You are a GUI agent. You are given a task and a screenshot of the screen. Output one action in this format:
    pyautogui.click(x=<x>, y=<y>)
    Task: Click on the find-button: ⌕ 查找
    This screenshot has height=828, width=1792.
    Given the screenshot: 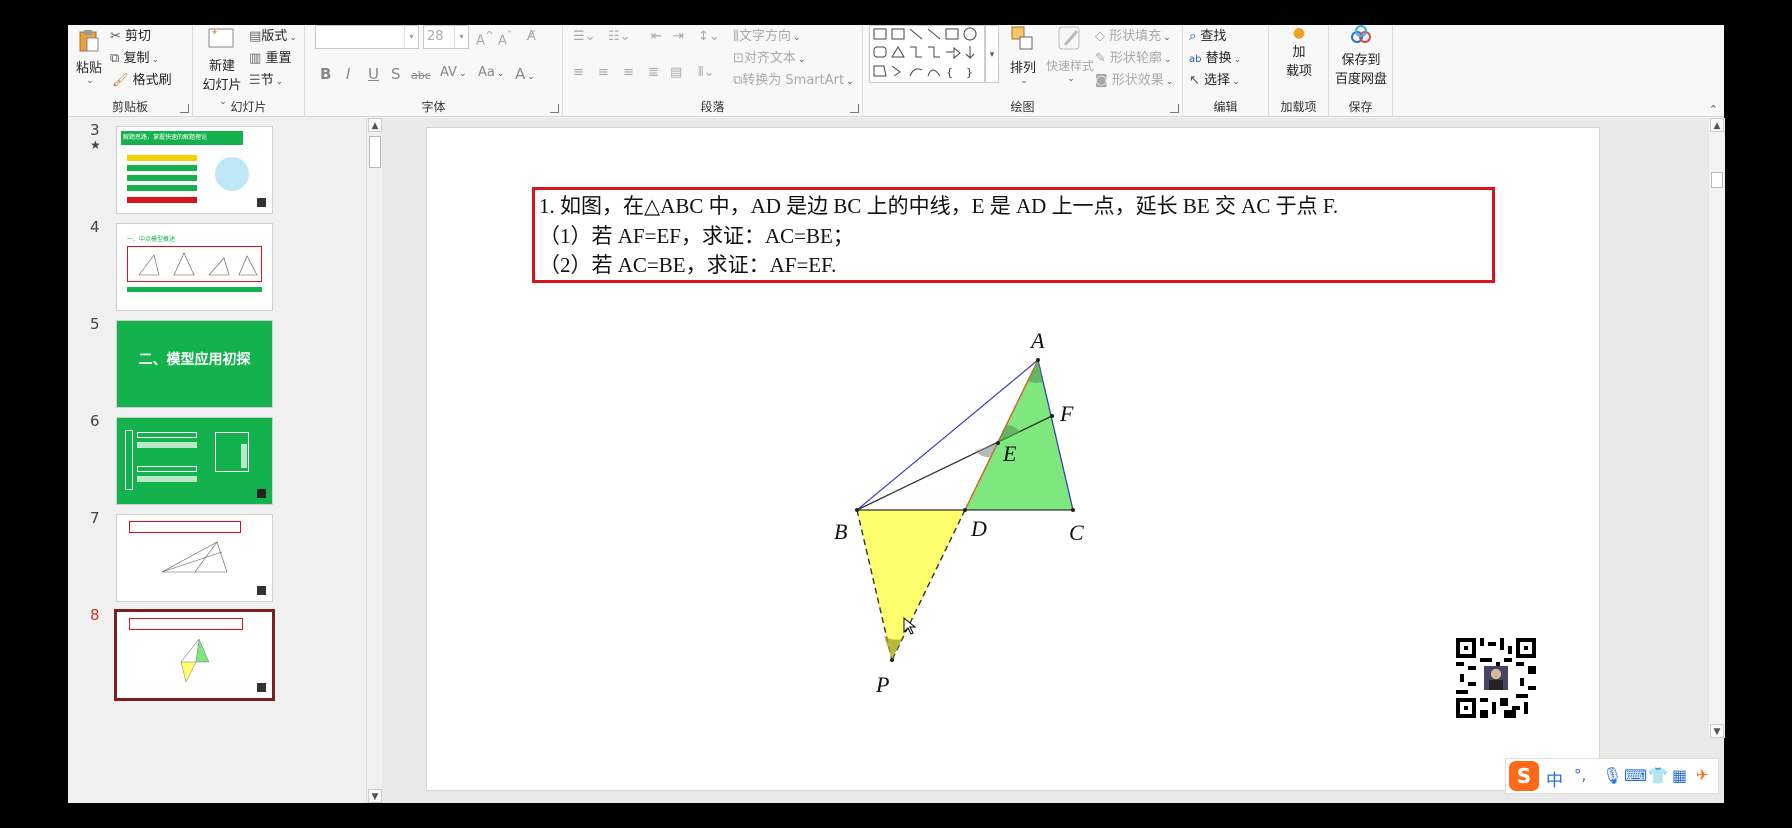 What is the action you would take?
    pyautogui.click(x=1207, y=34)
    